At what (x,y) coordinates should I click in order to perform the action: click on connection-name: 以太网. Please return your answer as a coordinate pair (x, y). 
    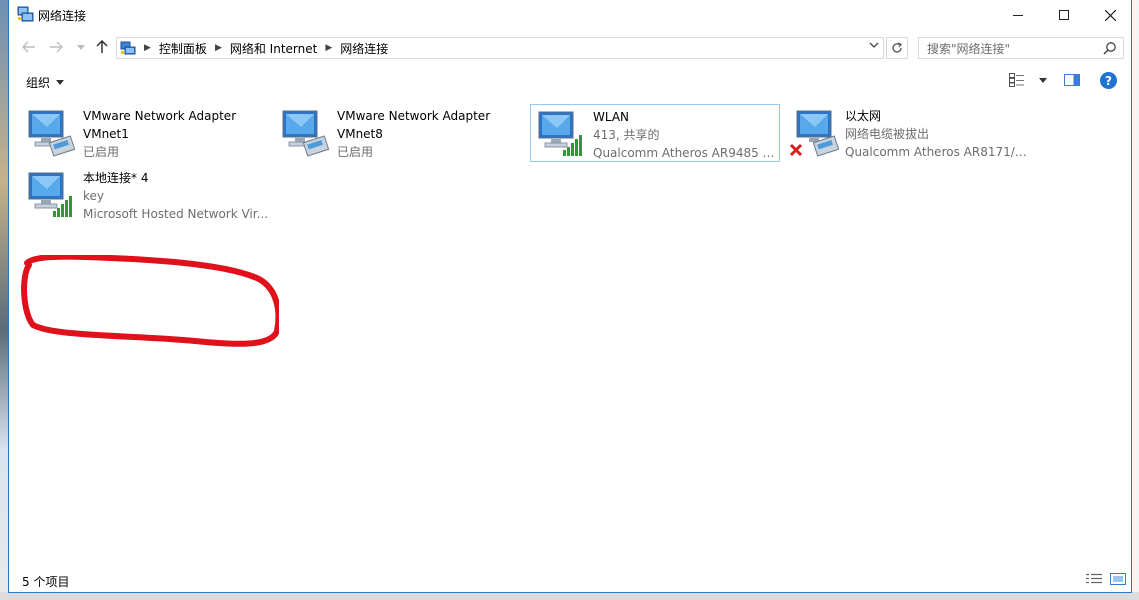
    Looking at the image, I should click on (863, 116).